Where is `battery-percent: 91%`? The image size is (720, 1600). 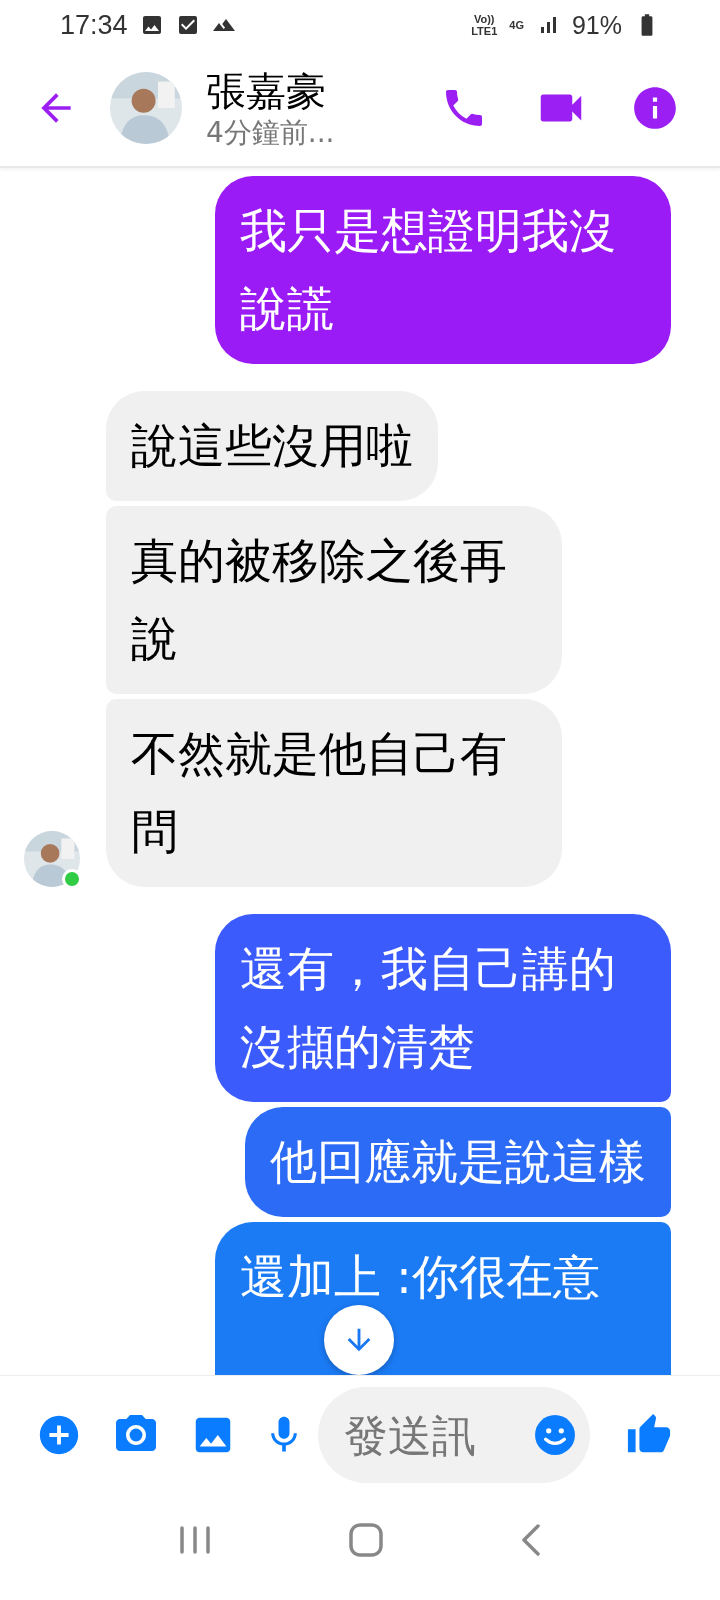 battery-percent: 91% is located at coordinates (596, 25).